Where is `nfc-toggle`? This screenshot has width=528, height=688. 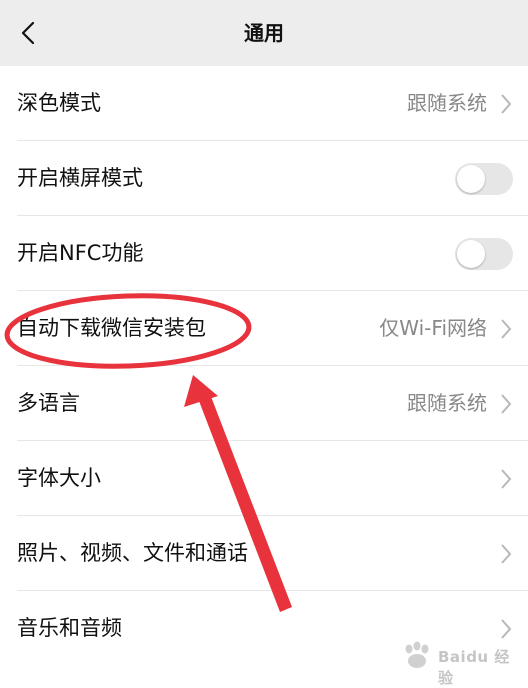
nfc-toggle is located at coordinates (484, 254).